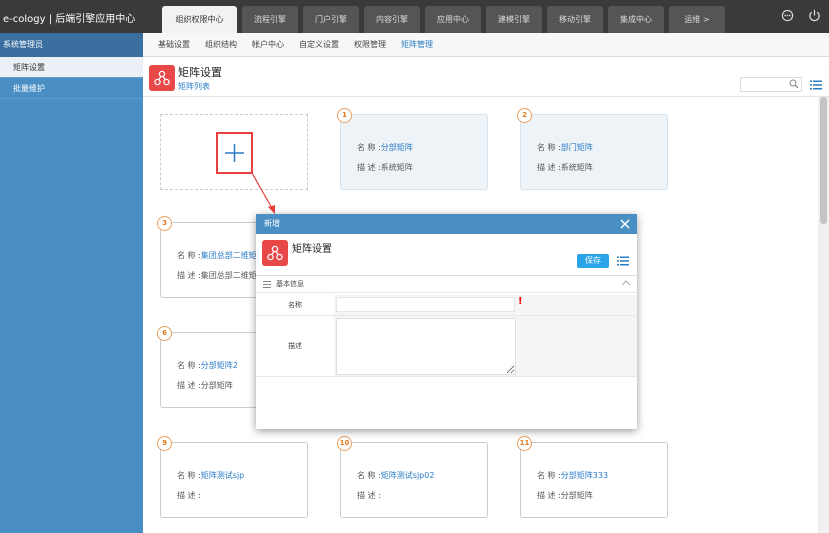 The height and width of the screenshot is (533, 829). What do you see at coordinates (397, 147) in the screenshot?
I see `card-name-link: 分部矩阵` at bounding box center [397, 147].